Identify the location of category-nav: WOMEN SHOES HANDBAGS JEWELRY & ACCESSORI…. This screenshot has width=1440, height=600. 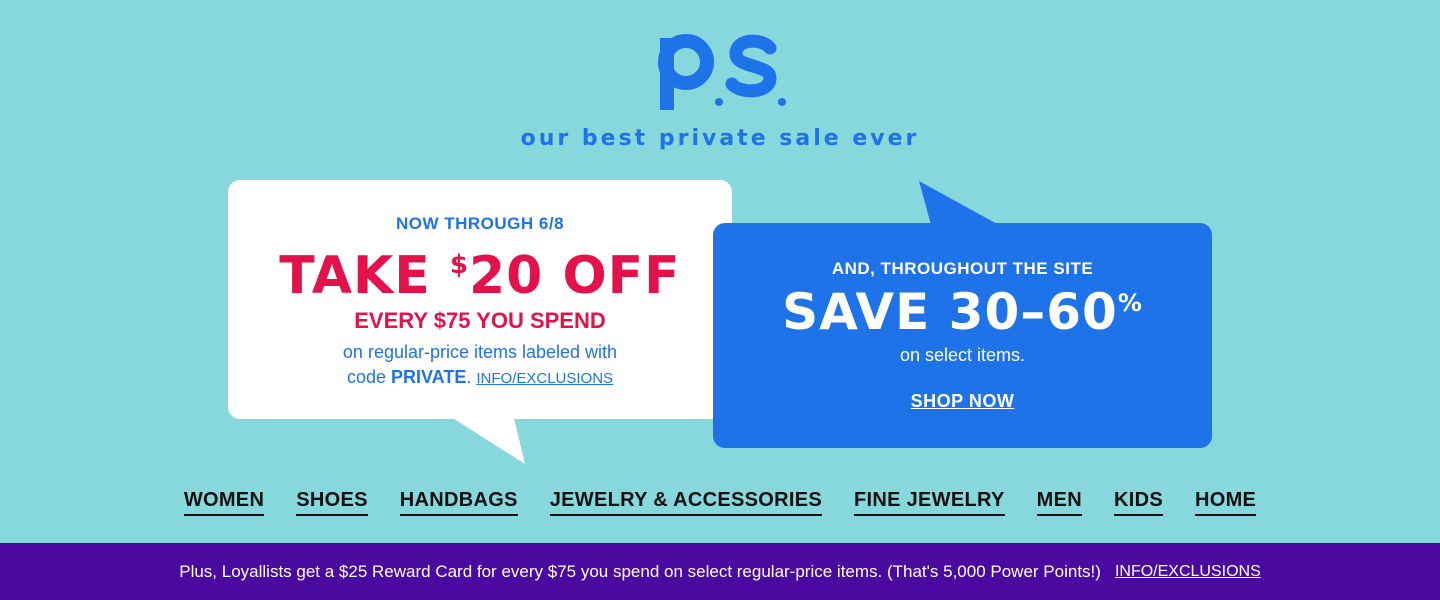
(720, 502).